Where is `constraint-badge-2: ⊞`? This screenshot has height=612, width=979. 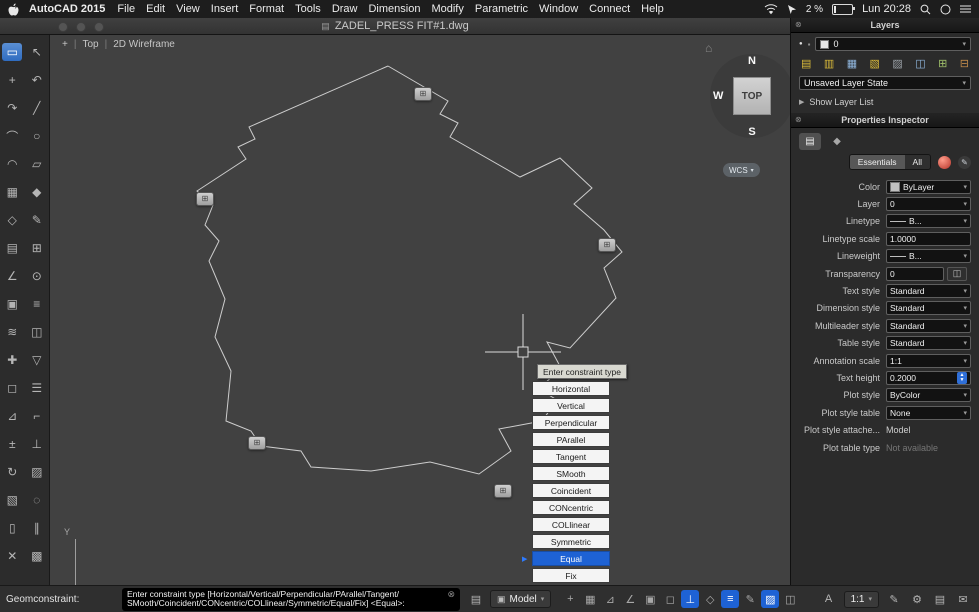 constraint-badge-2: ⊞ is located at coordinates (607, 245).